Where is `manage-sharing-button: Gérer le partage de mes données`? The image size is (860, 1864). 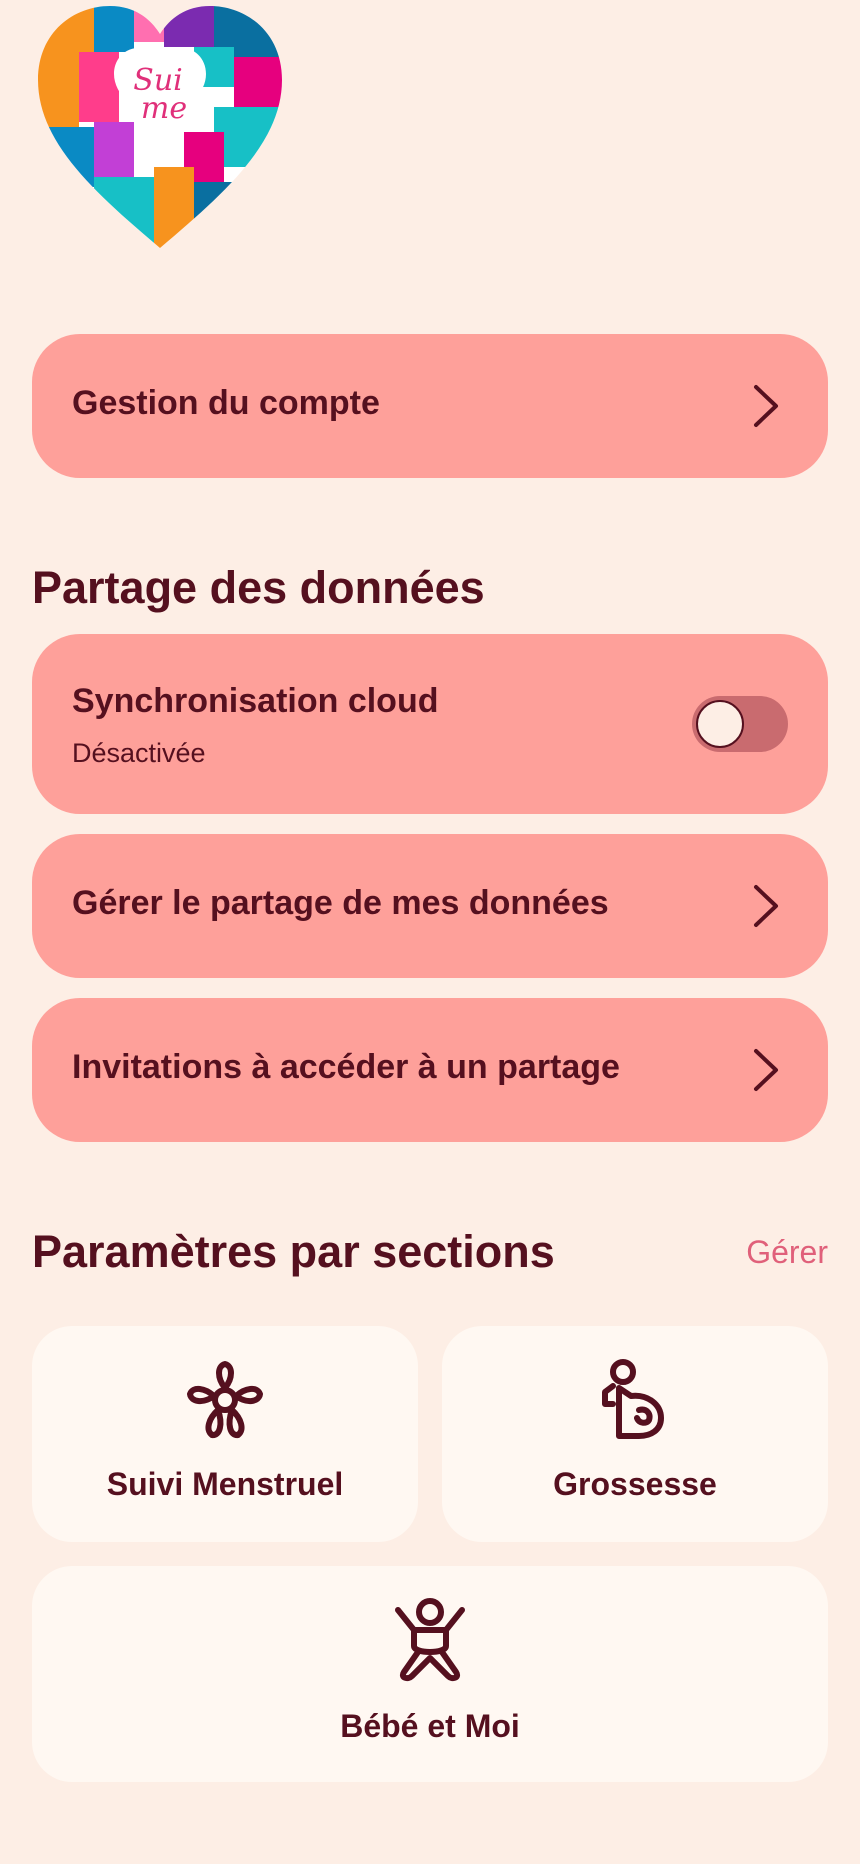
manage-sharing-button: Gérer le partage de mes données is located at coordinates (430, 906).